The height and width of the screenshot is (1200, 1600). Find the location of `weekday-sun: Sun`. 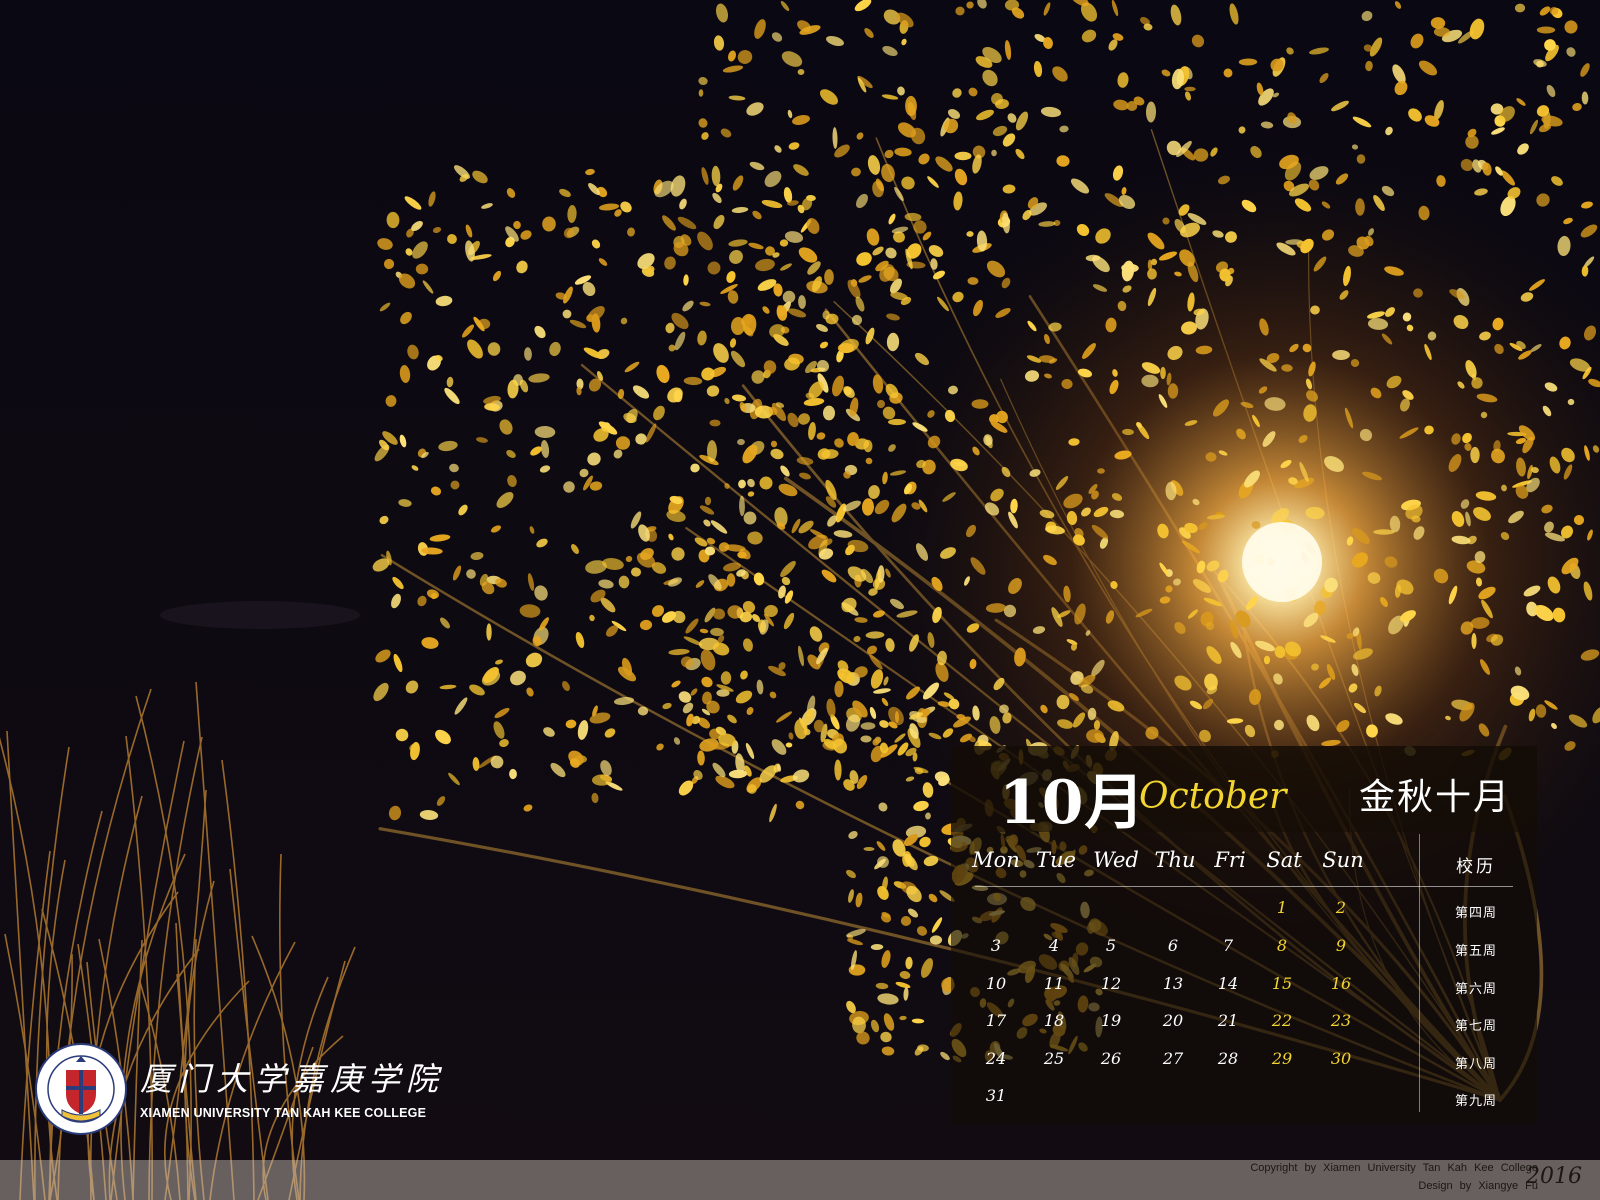

weekday-sun: Sun is located at coordinates (1343, 860).